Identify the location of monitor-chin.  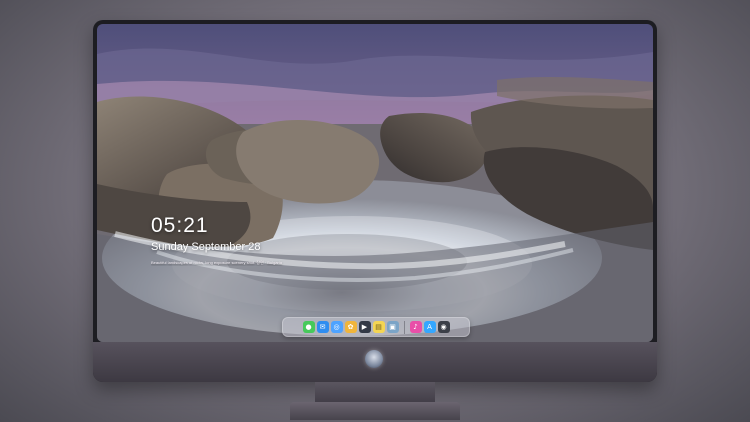
(375, 362).